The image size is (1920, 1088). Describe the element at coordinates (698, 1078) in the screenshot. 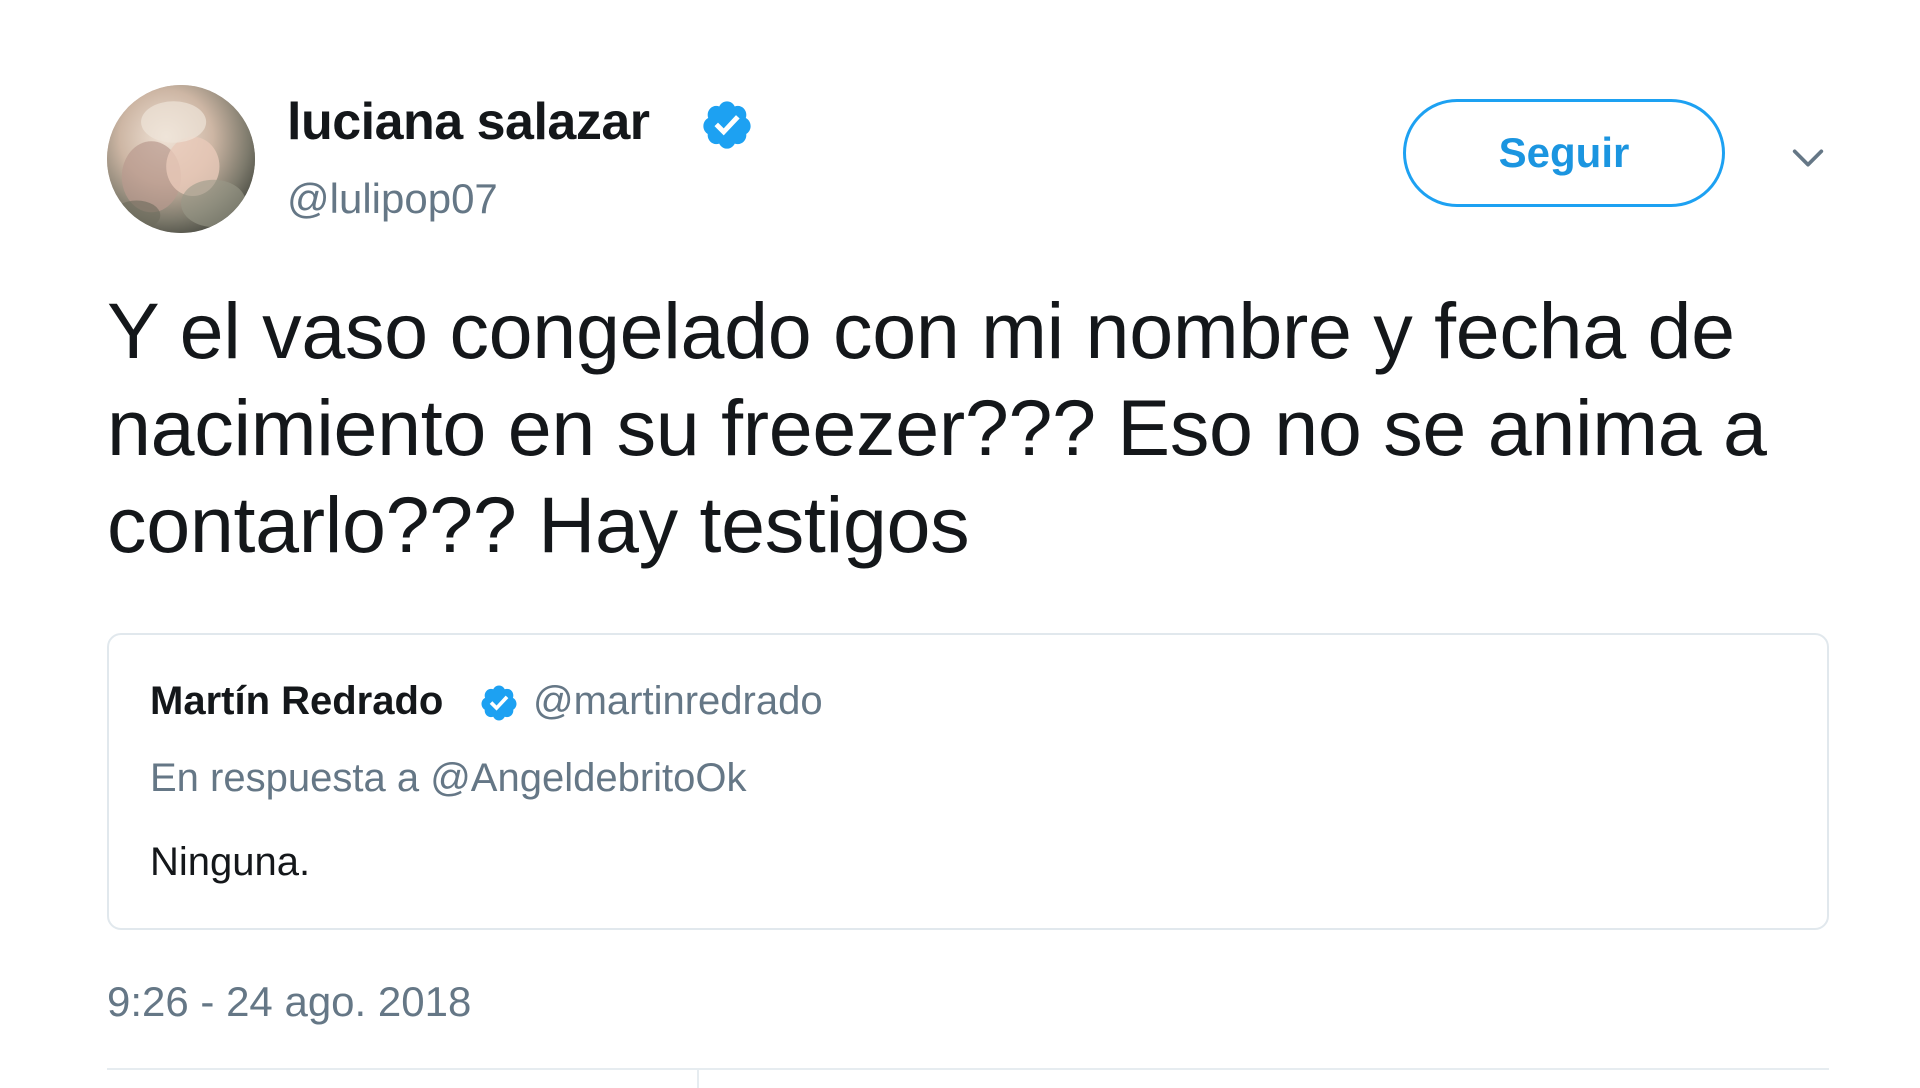

I see `divider-vertical` at that location.